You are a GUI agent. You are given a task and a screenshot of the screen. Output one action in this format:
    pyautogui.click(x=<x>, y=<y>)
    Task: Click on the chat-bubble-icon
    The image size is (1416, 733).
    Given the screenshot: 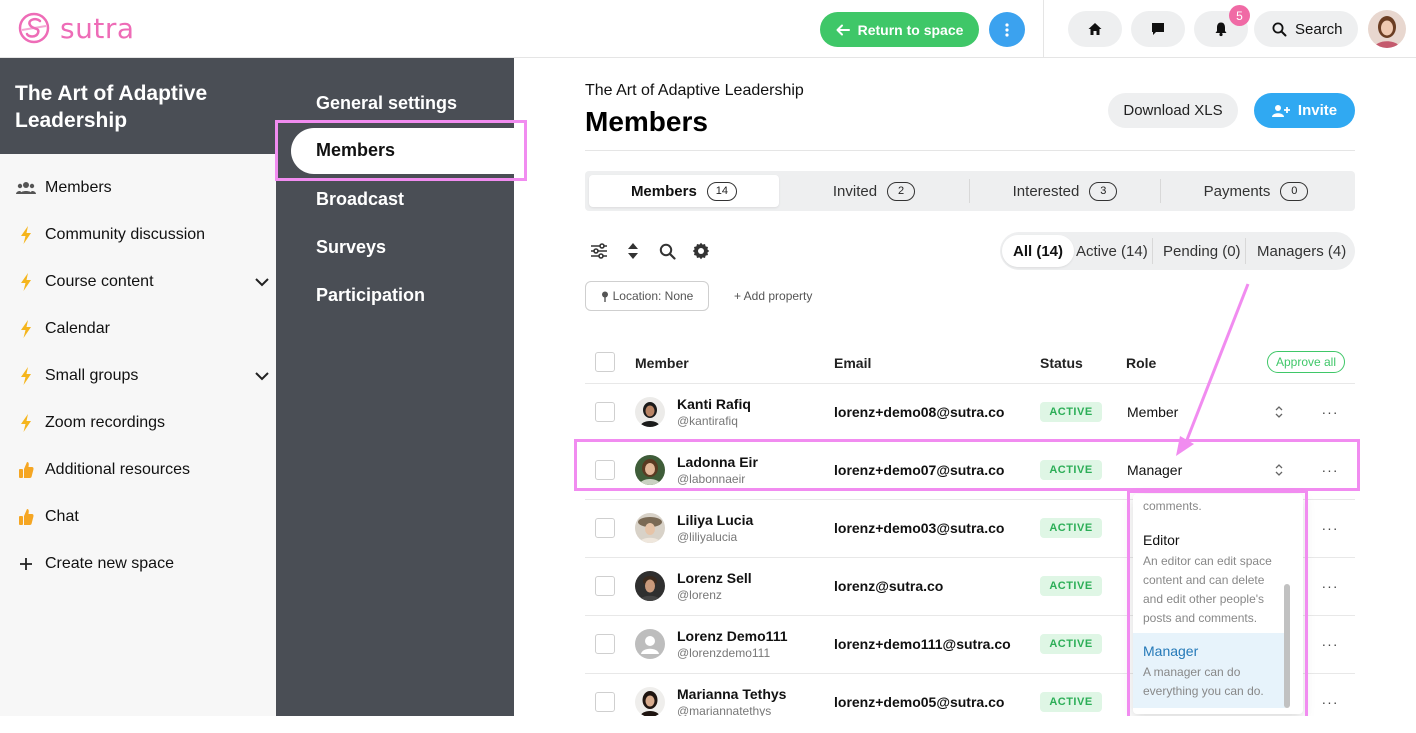 What is the action you would take?
    pyautogui.click(x=1158, y=29)
    